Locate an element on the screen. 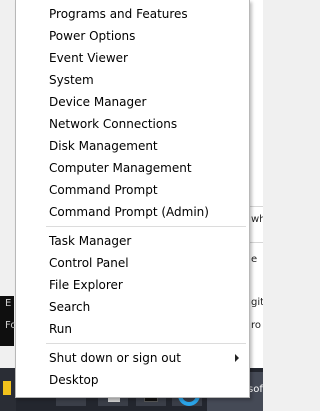 The width and height of the screenshot is (320, 411). background-text: ro is located at coordinates (256, 325).